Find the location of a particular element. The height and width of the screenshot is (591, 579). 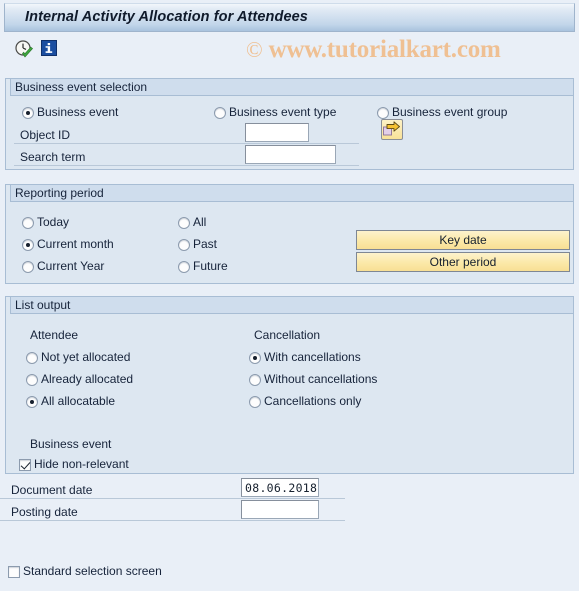

document-date-label: Document date is located at coordinates (52, 490).